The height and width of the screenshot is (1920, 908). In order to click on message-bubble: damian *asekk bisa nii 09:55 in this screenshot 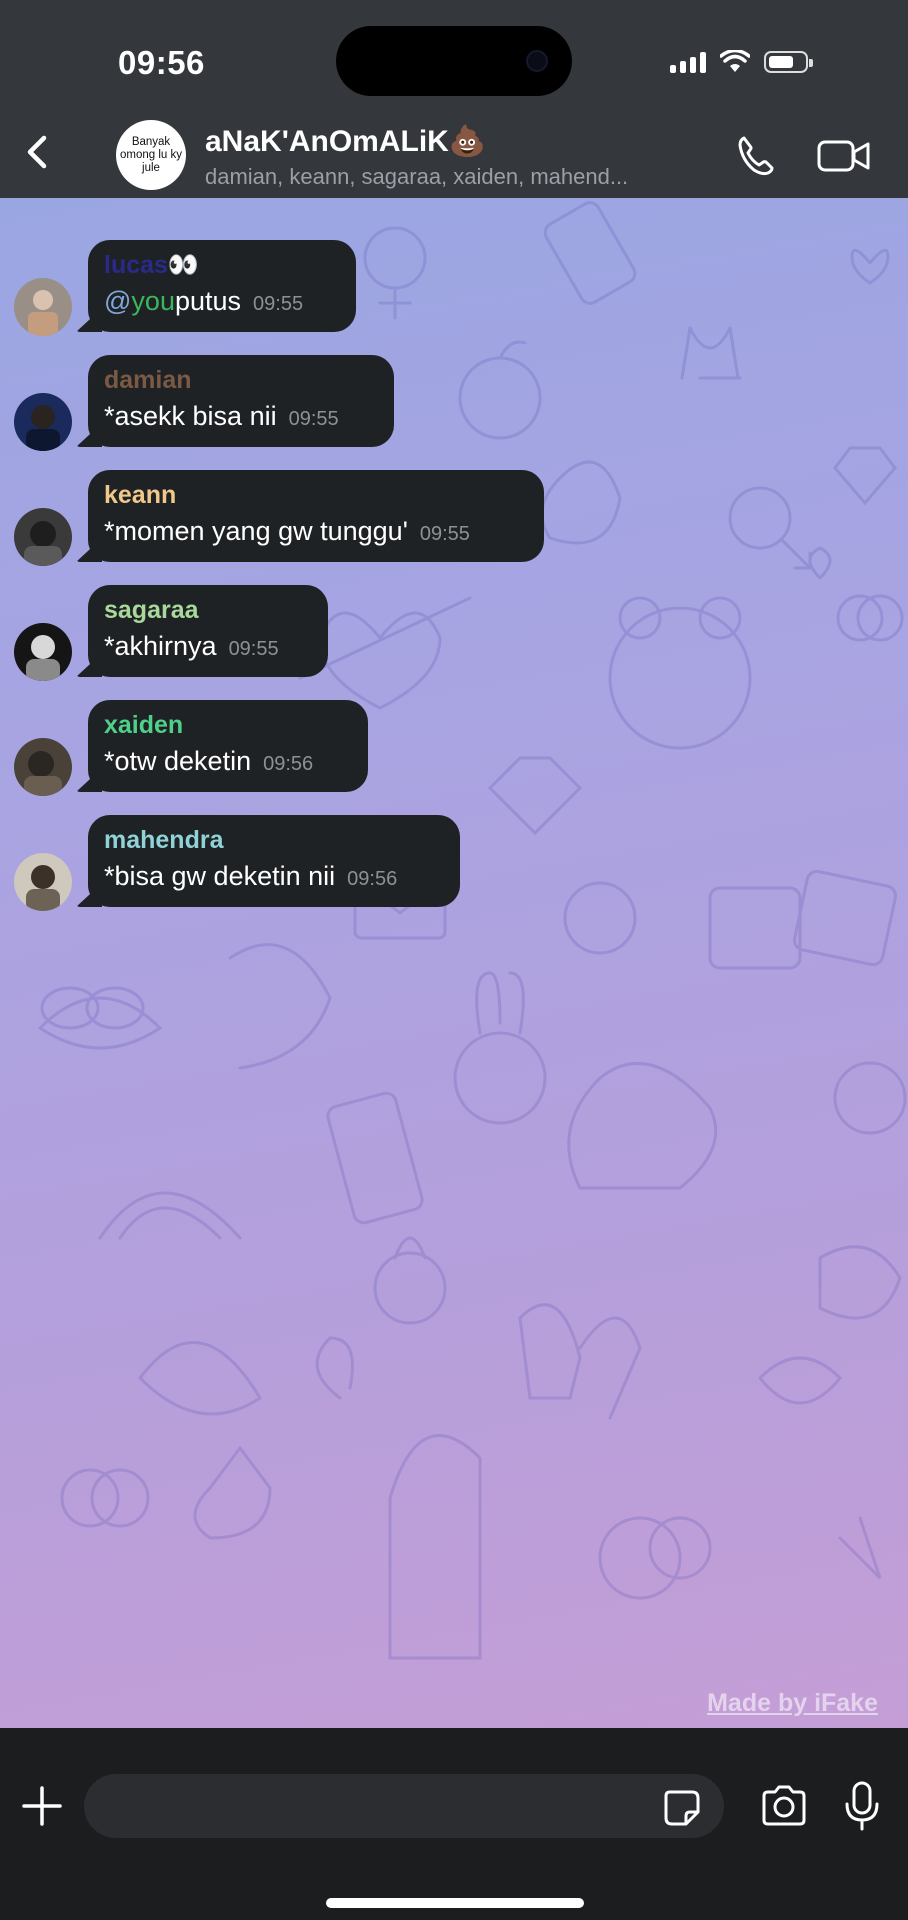, I will do `click(241, 401)`.